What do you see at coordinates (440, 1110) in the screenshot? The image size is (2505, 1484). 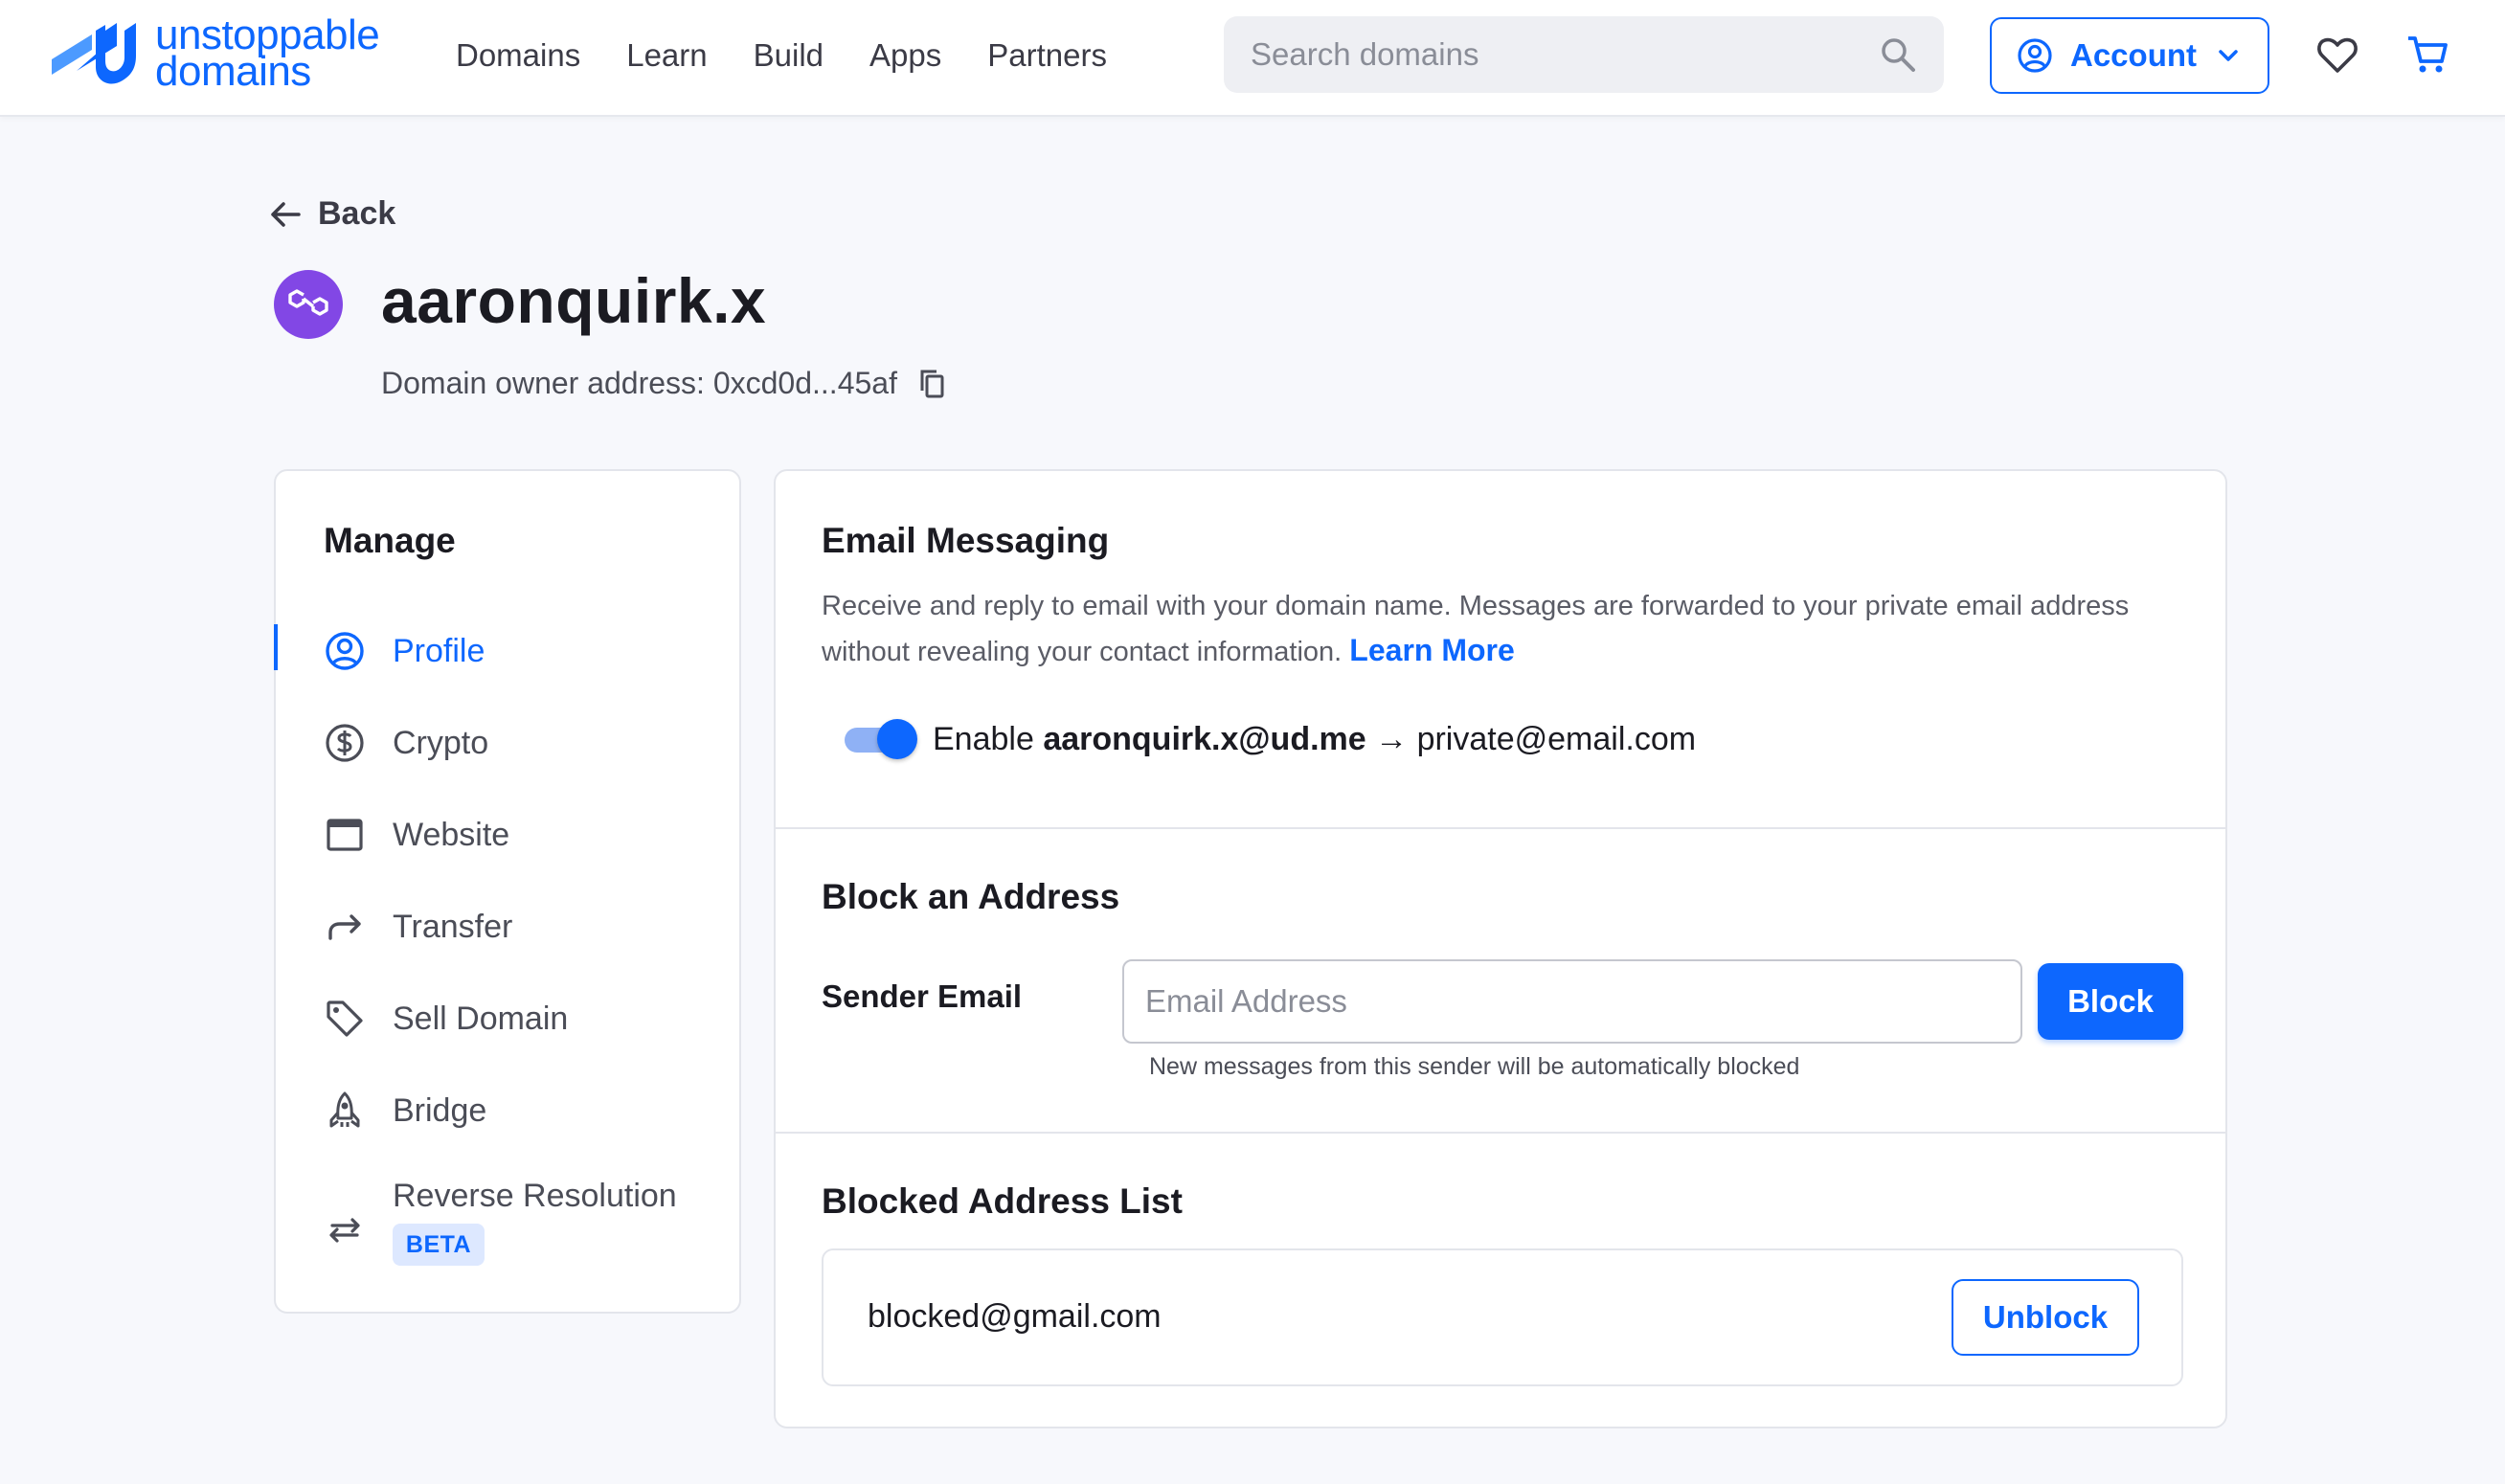 I see `sidebar-item-label: Bridge` at bounding box center [440, 1110].